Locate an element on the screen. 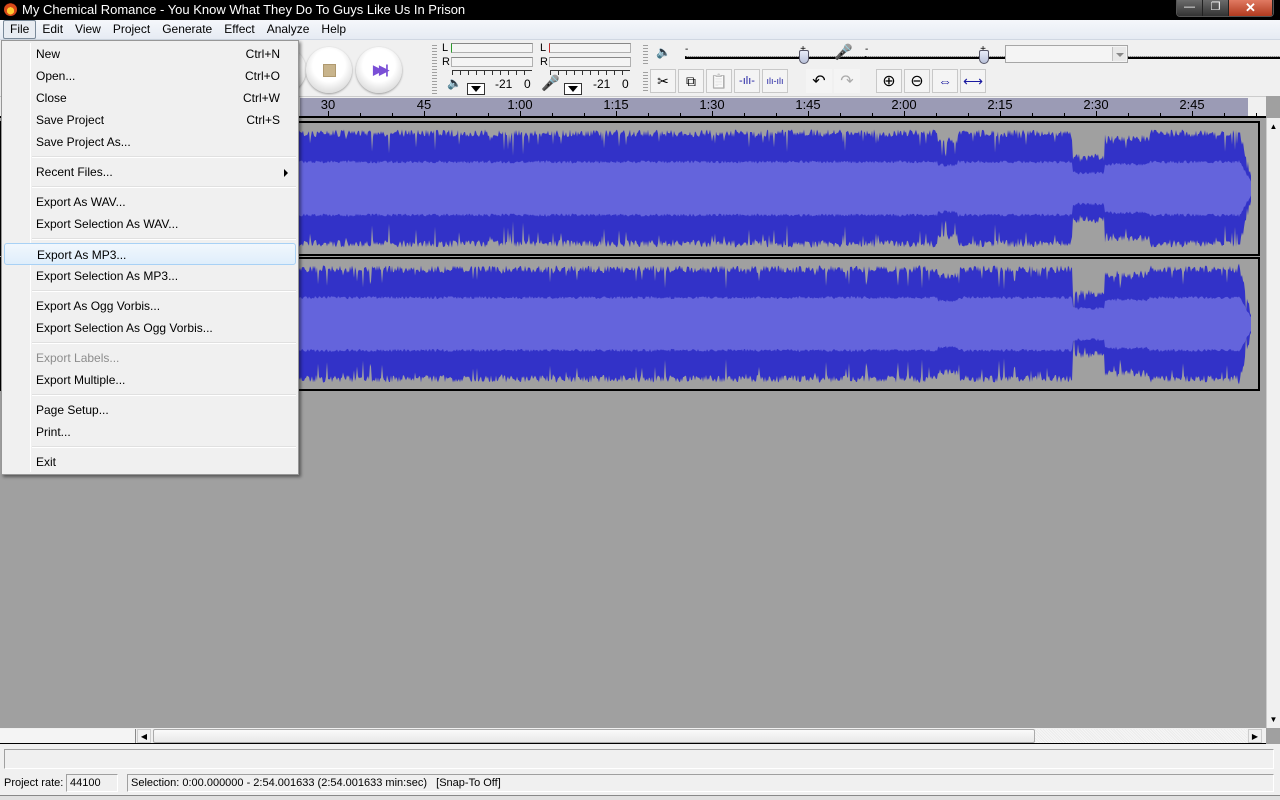 This screenshot has width=1280, height=800. playback-meter-right-bar is located at coordinates (492, 62).